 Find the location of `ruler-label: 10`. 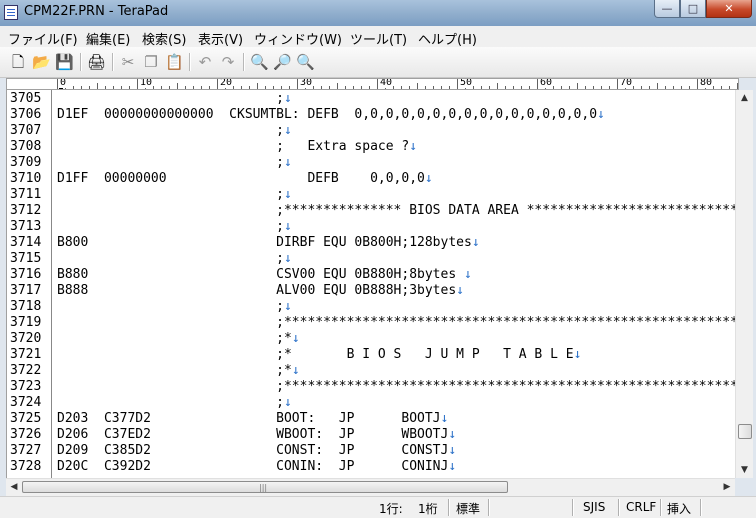

ruler-label: 10 is located at coordinates (146, 83).